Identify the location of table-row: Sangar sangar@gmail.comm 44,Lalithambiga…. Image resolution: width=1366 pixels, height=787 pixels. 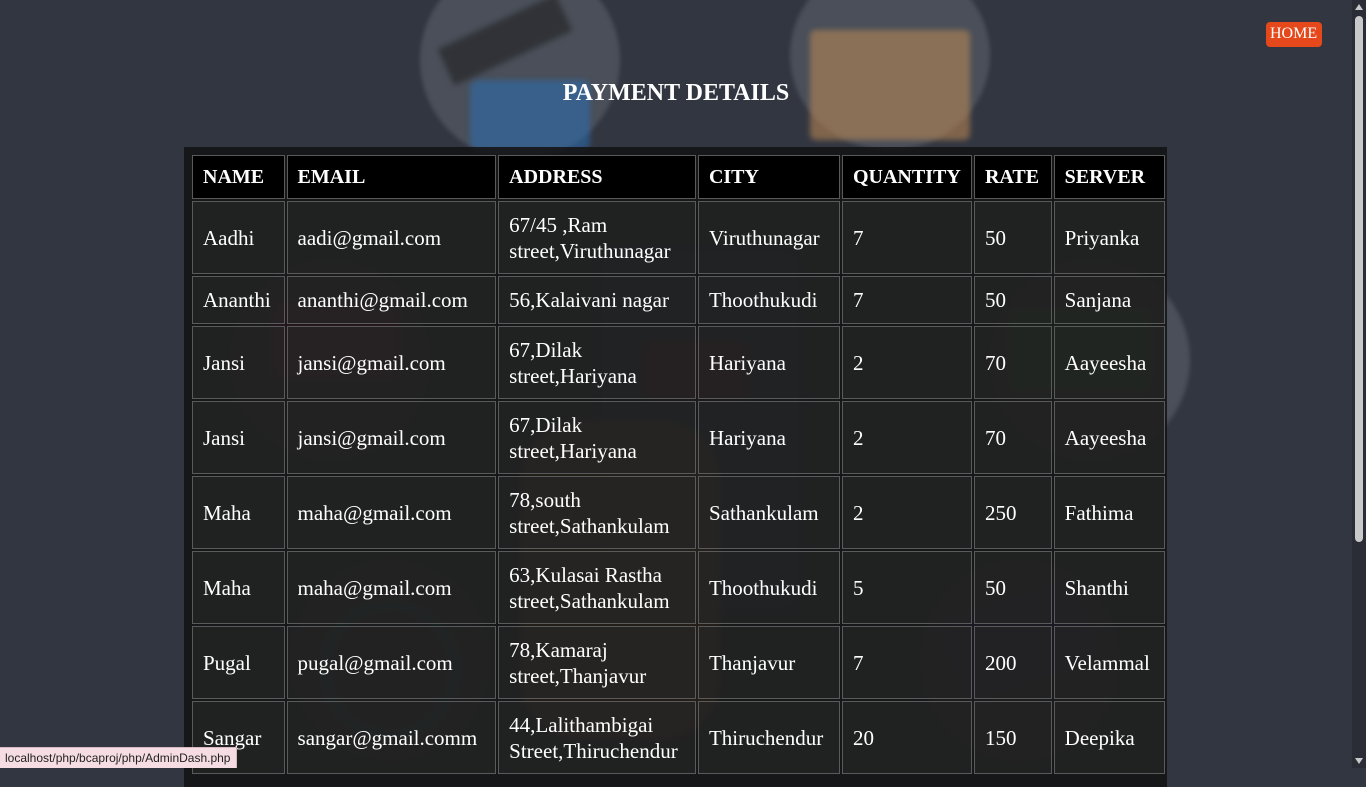
(678, 737).